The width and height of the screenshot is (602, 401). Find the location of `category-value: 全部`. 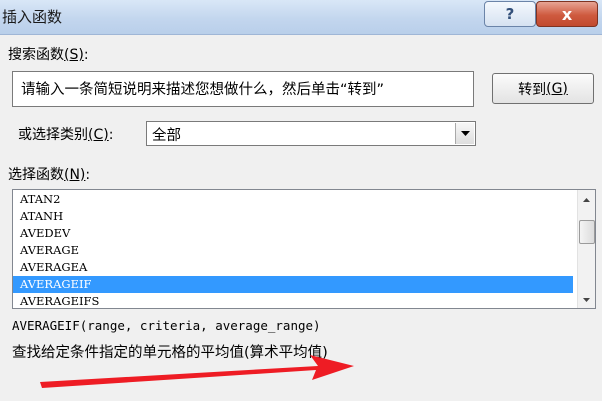

category-value: 全部 is located at coordinates (166, 136).